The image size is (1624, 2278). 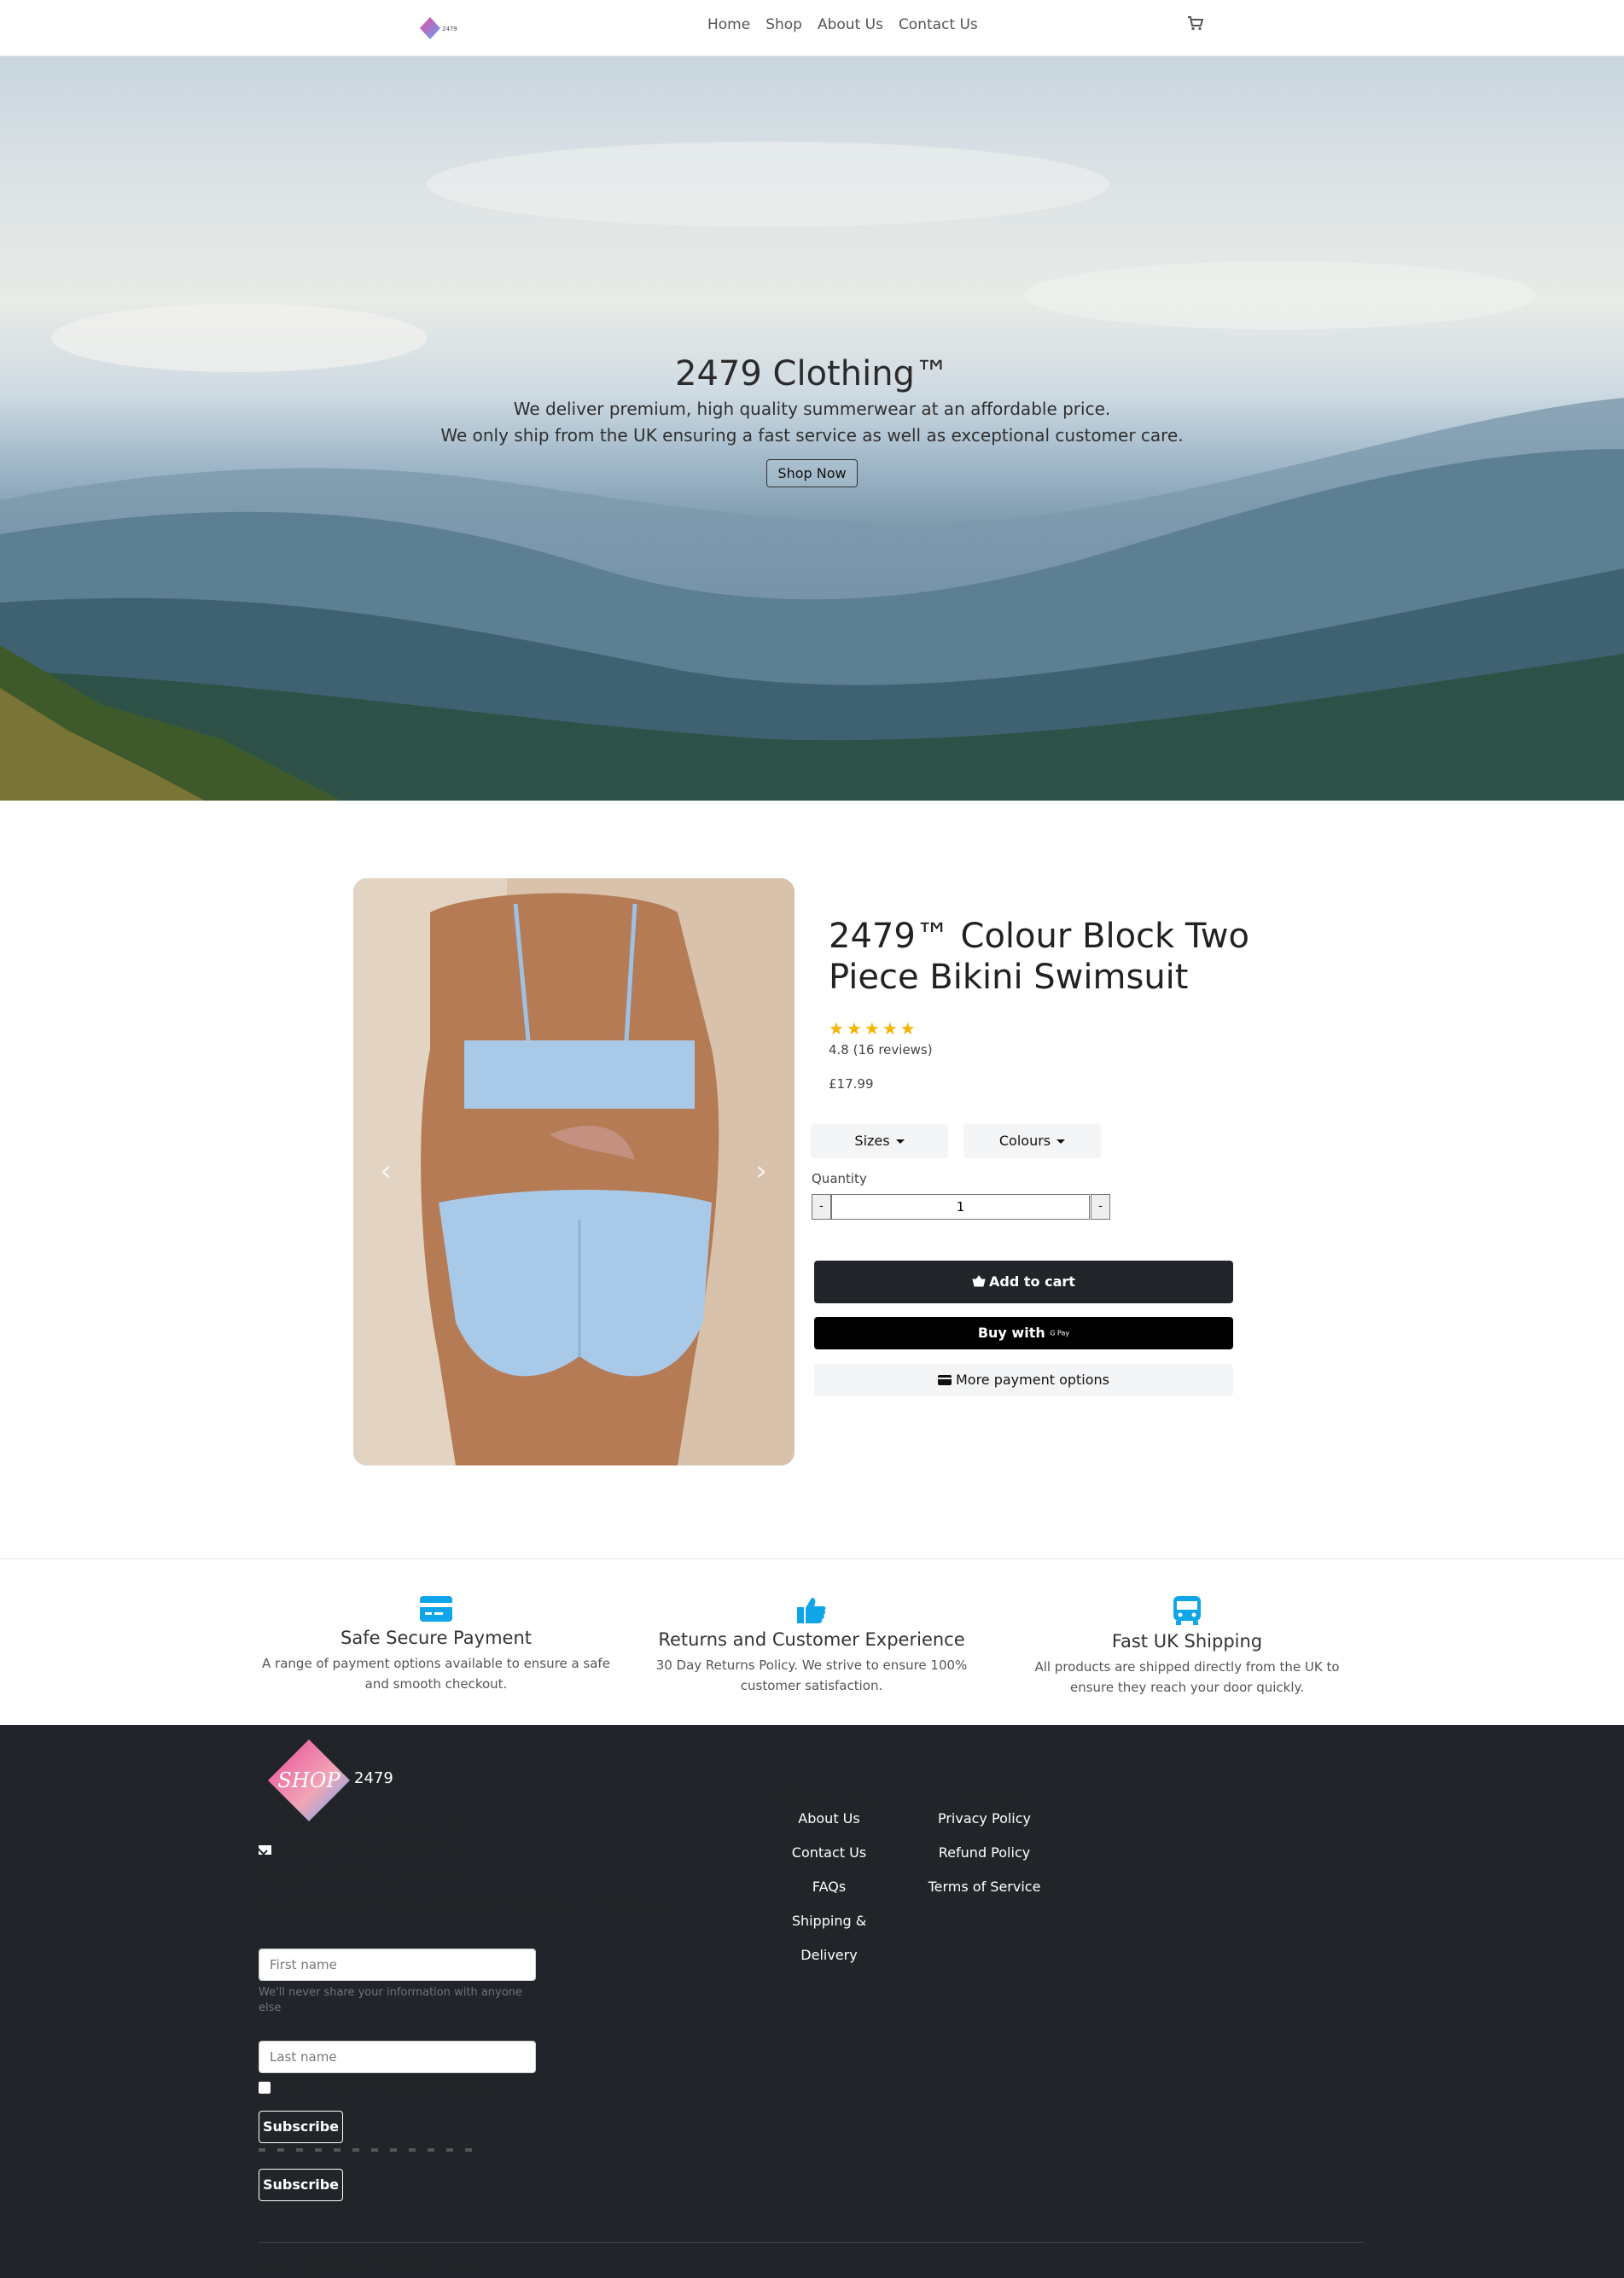 What do you see at coordinates (265, 1850) in the screenshot?
I see `envelope-icon` at bounding box center [265, 1850].